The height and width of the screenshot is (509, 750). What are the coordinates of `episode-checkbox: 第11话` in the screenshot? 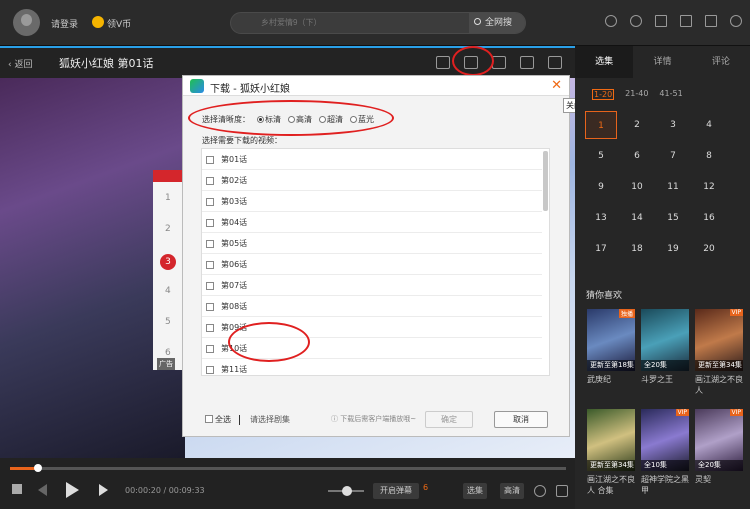 It's located at (372, 367).